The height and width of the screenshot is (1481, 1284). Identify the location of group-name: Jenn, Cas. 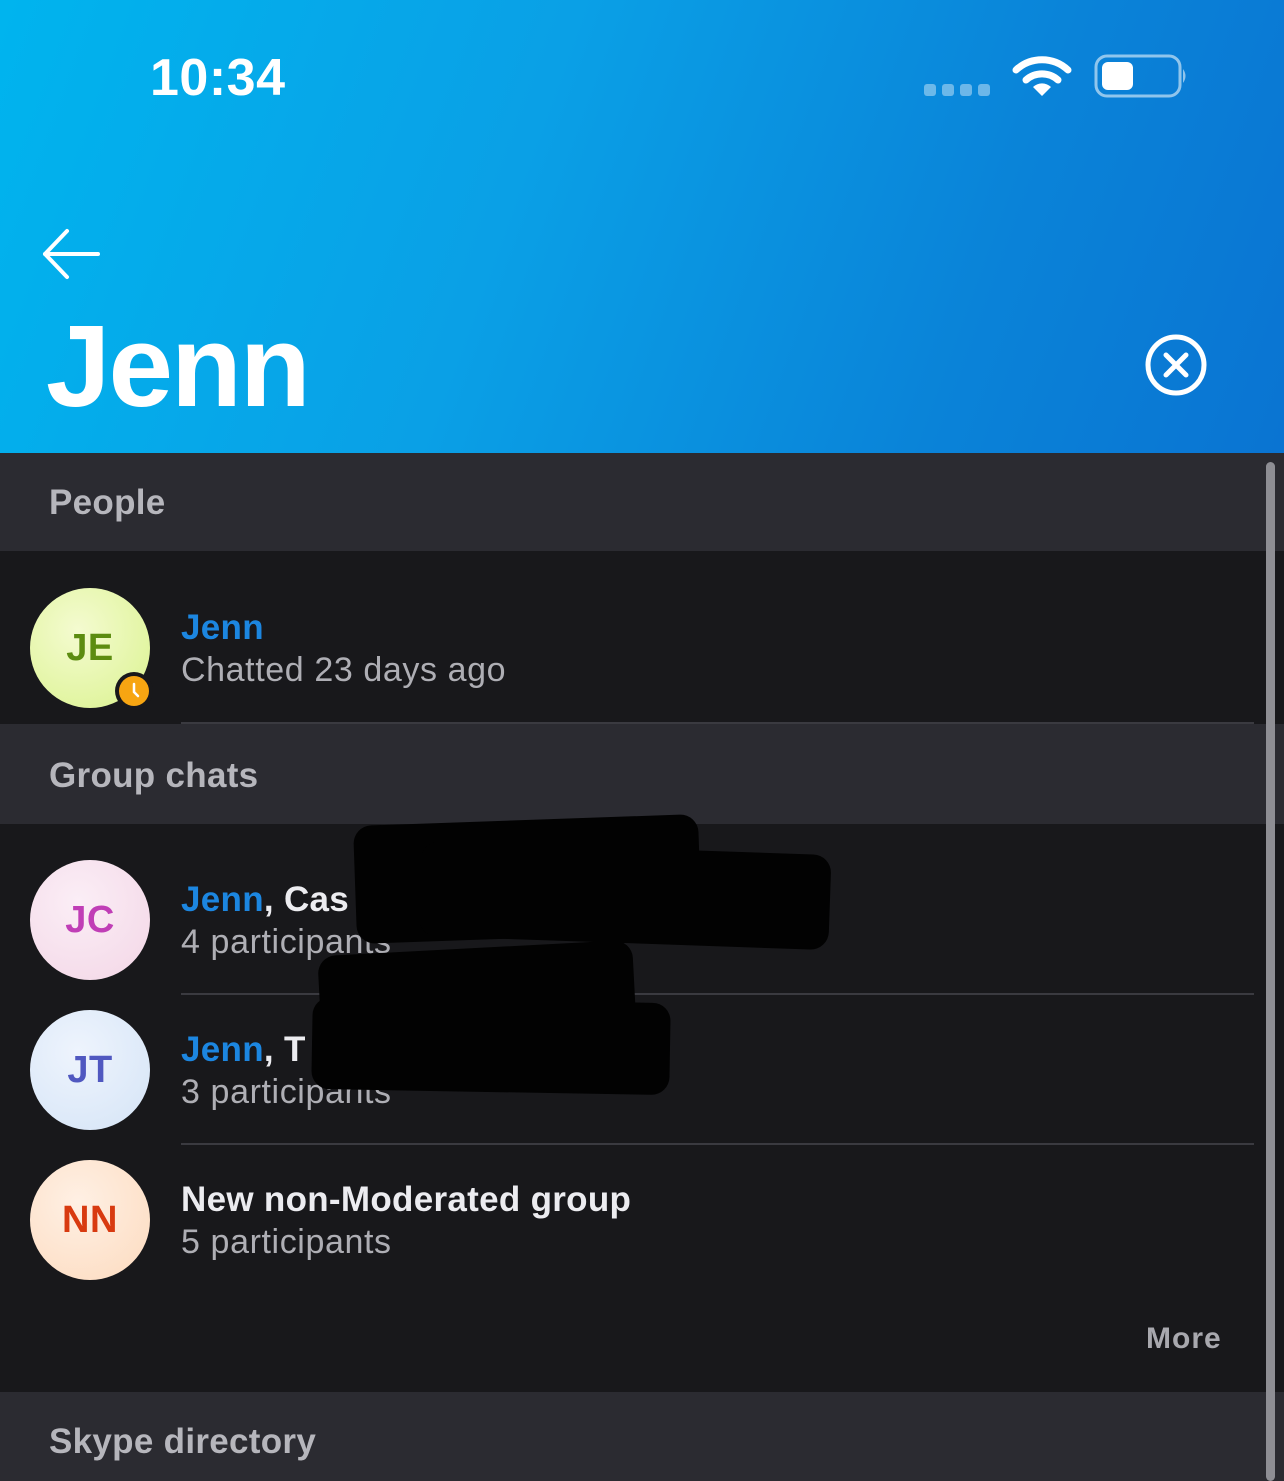
(265, 899).